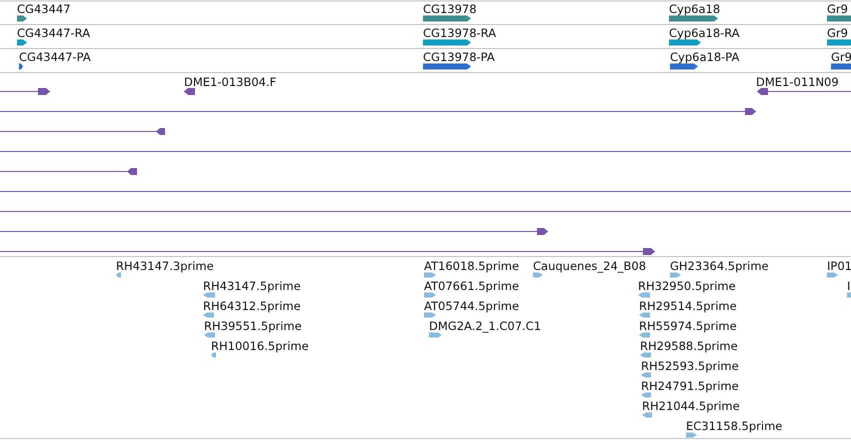 This screenshot has height=440, width=851. I want to click on clone-label: DME1-013B04.F, so click(230, 82).